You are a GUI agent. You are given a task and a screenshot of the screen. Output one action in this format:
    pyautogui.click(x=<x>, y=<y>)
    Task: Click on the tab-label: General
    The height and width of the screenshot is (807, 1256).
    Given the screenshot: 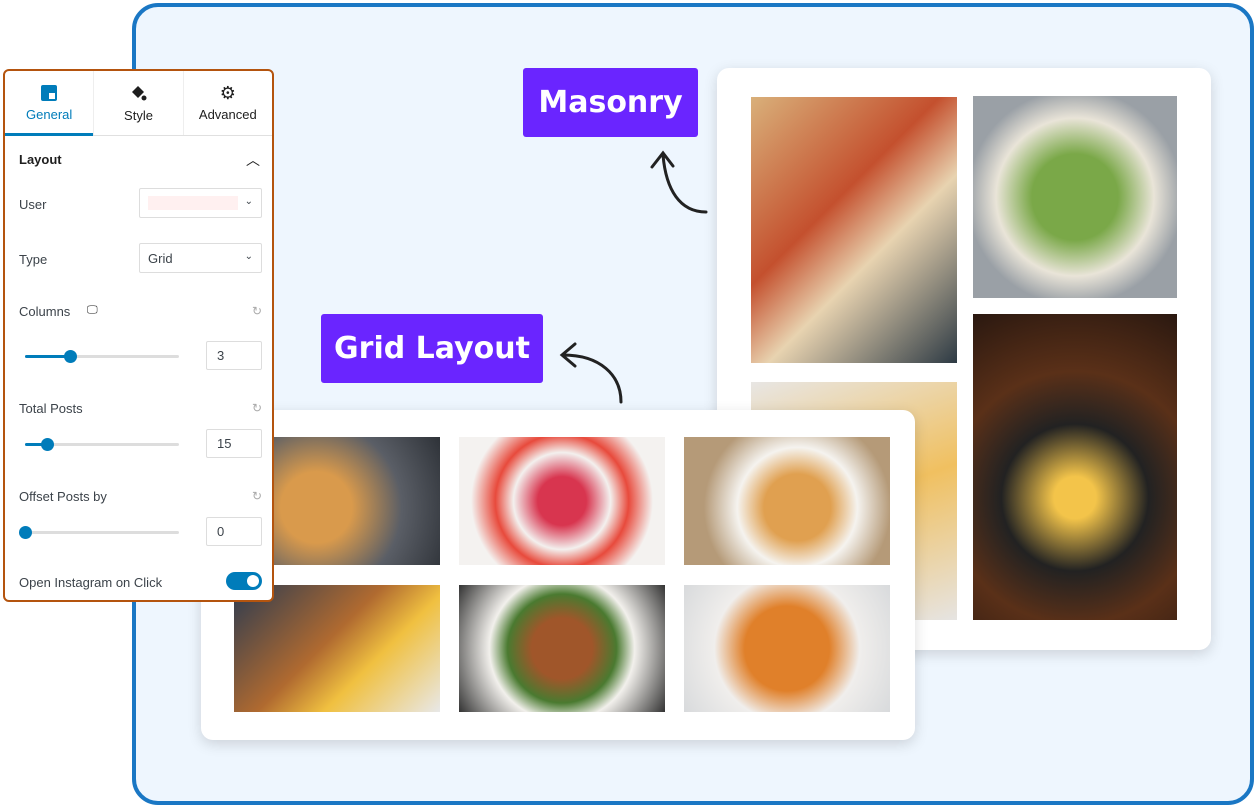 What is the action you would take?
    pyautogui.click(x=49, y=114)
    